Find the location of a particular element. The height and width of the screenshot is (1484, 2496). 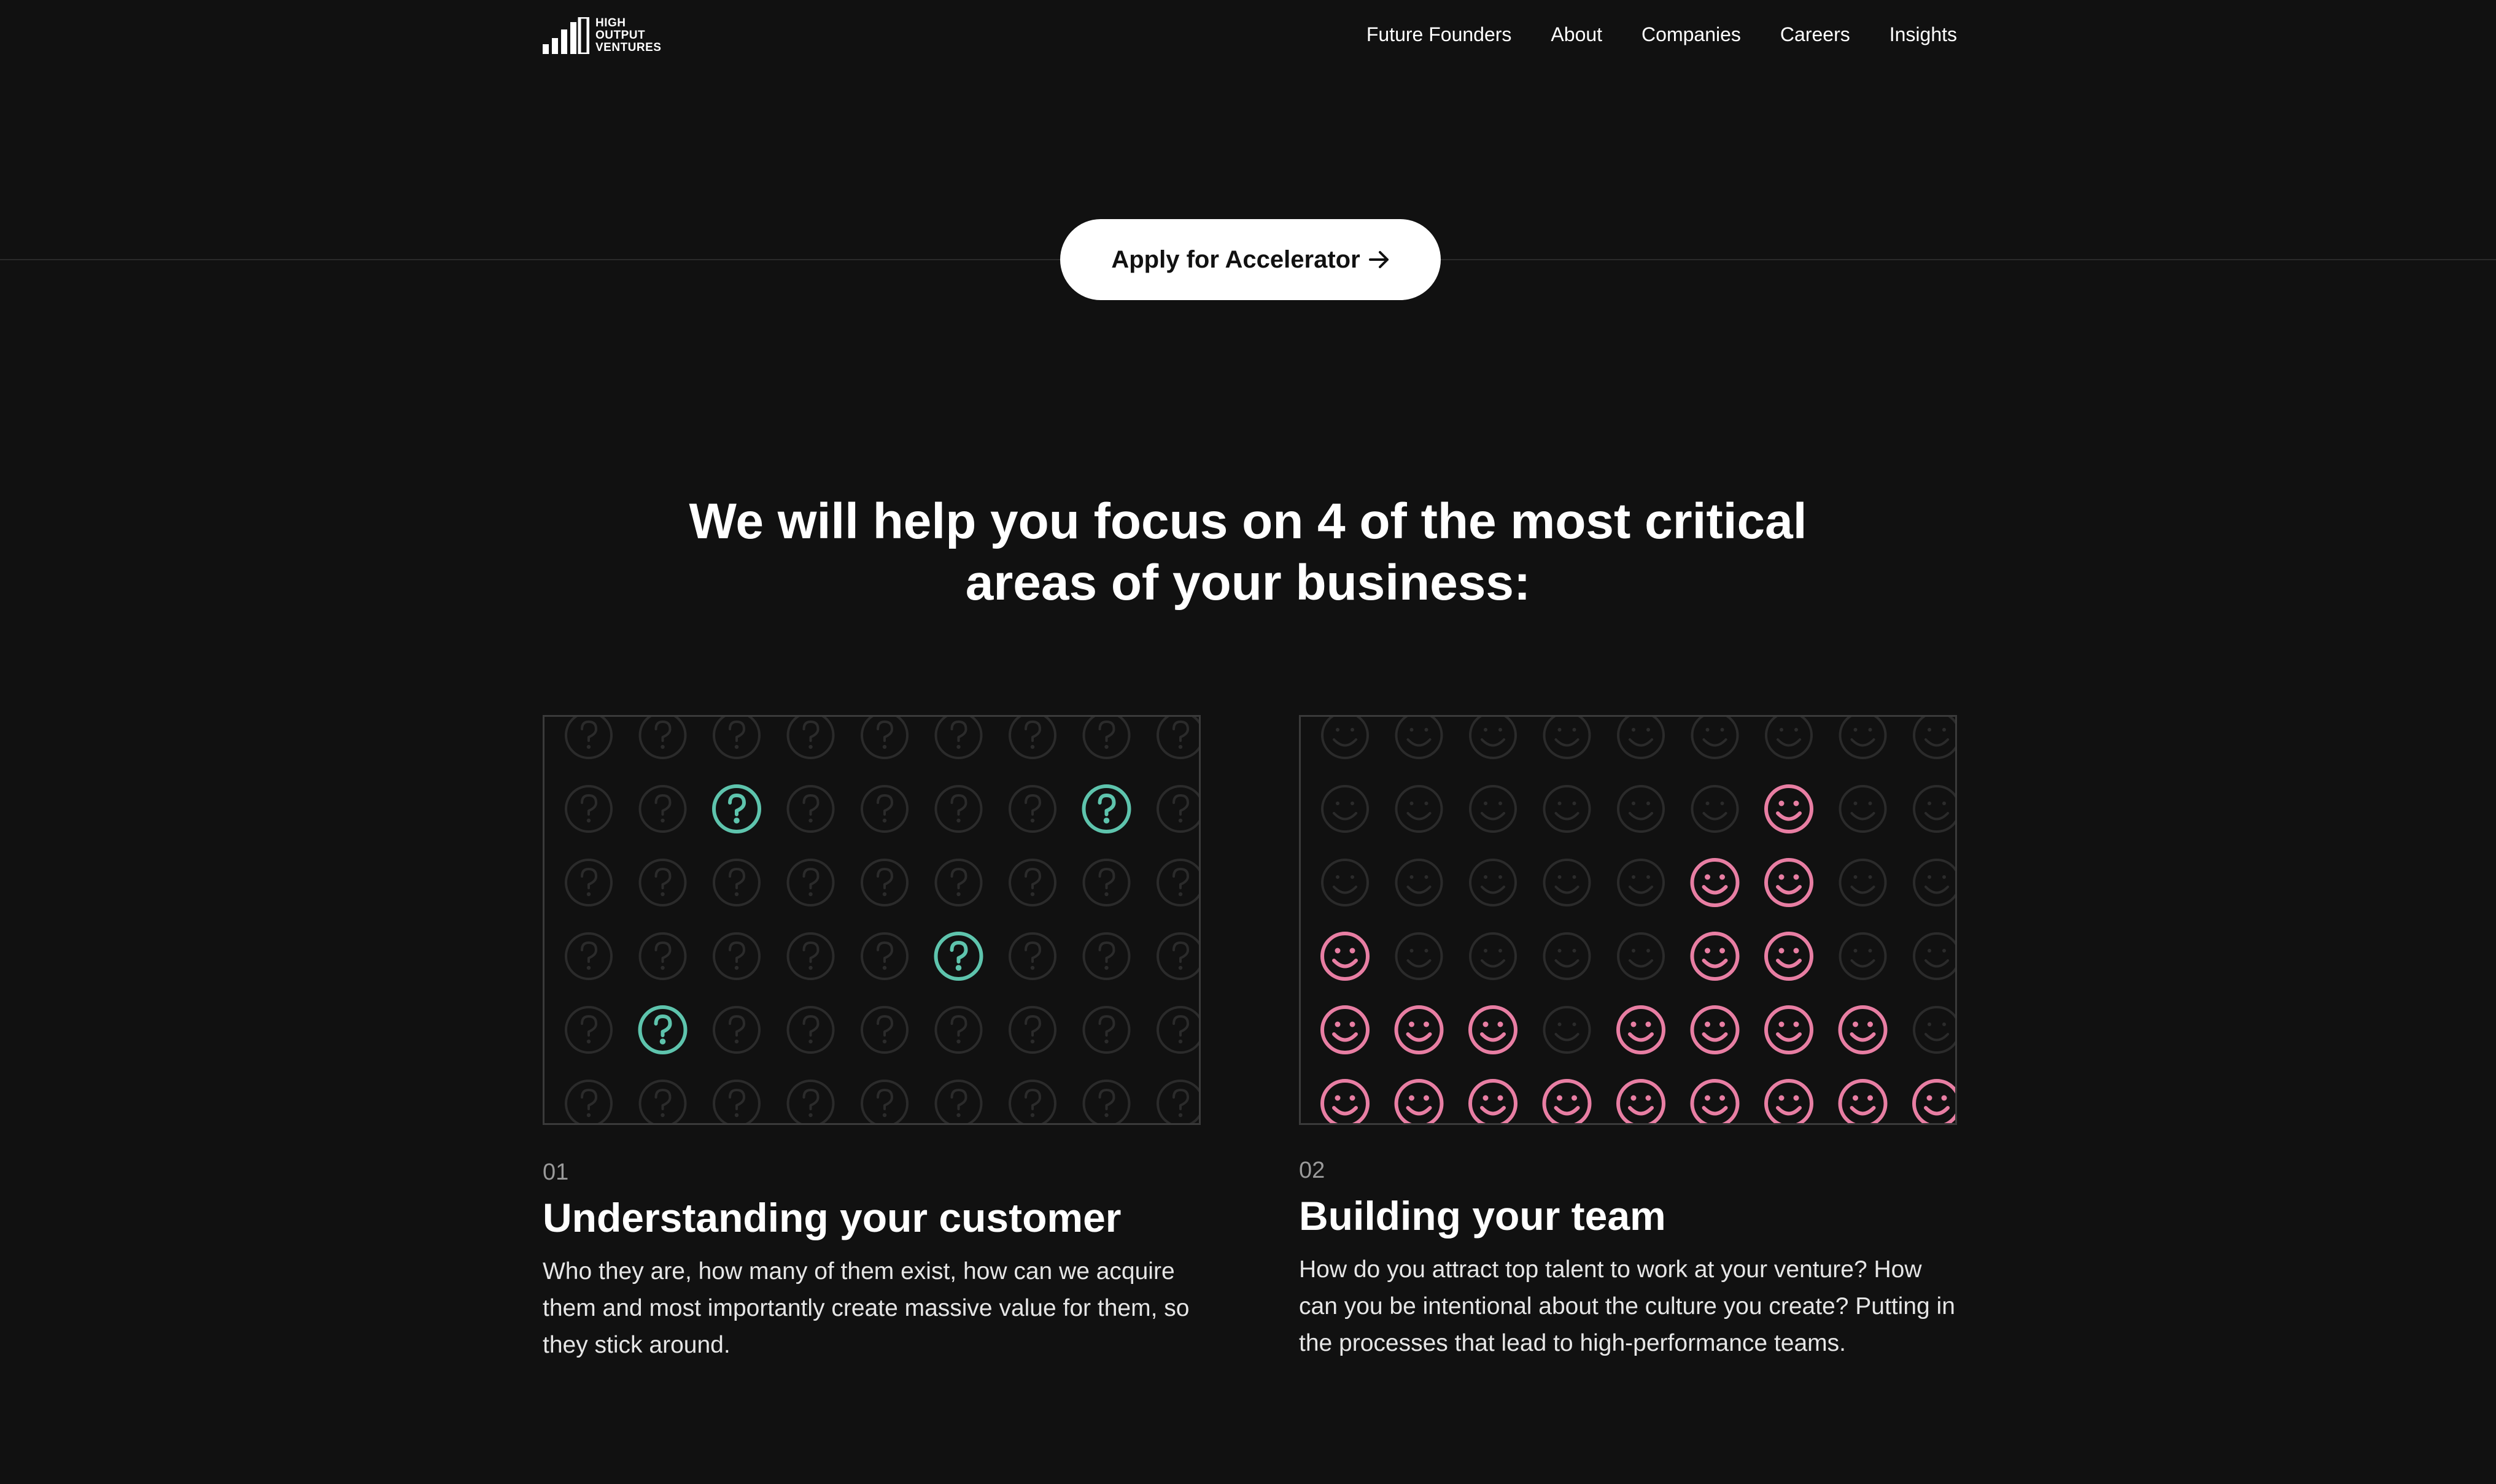

bar-chart-logo-icon is located at coordinates (566, 35).